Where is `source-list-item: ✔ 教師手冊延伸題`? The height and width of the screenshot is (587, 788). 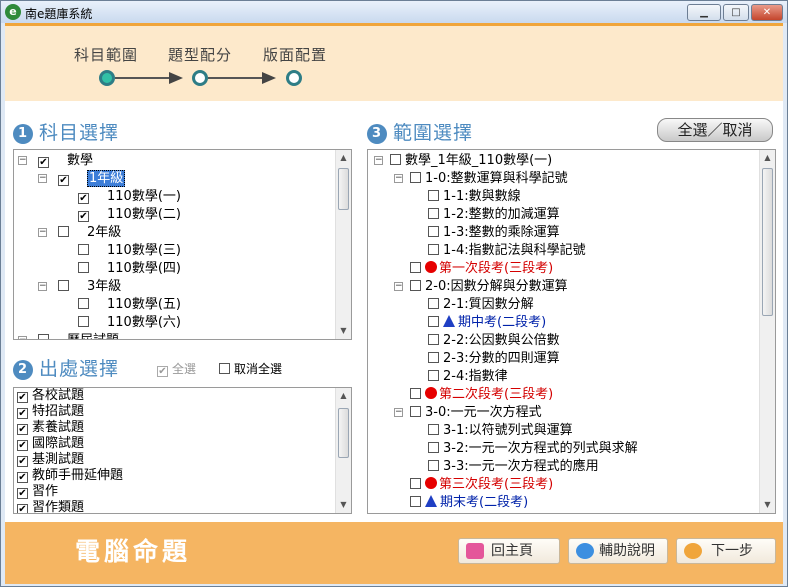
source-list-item: ✔ 教師手冊延伸題 is located at coordinates (70, 476).